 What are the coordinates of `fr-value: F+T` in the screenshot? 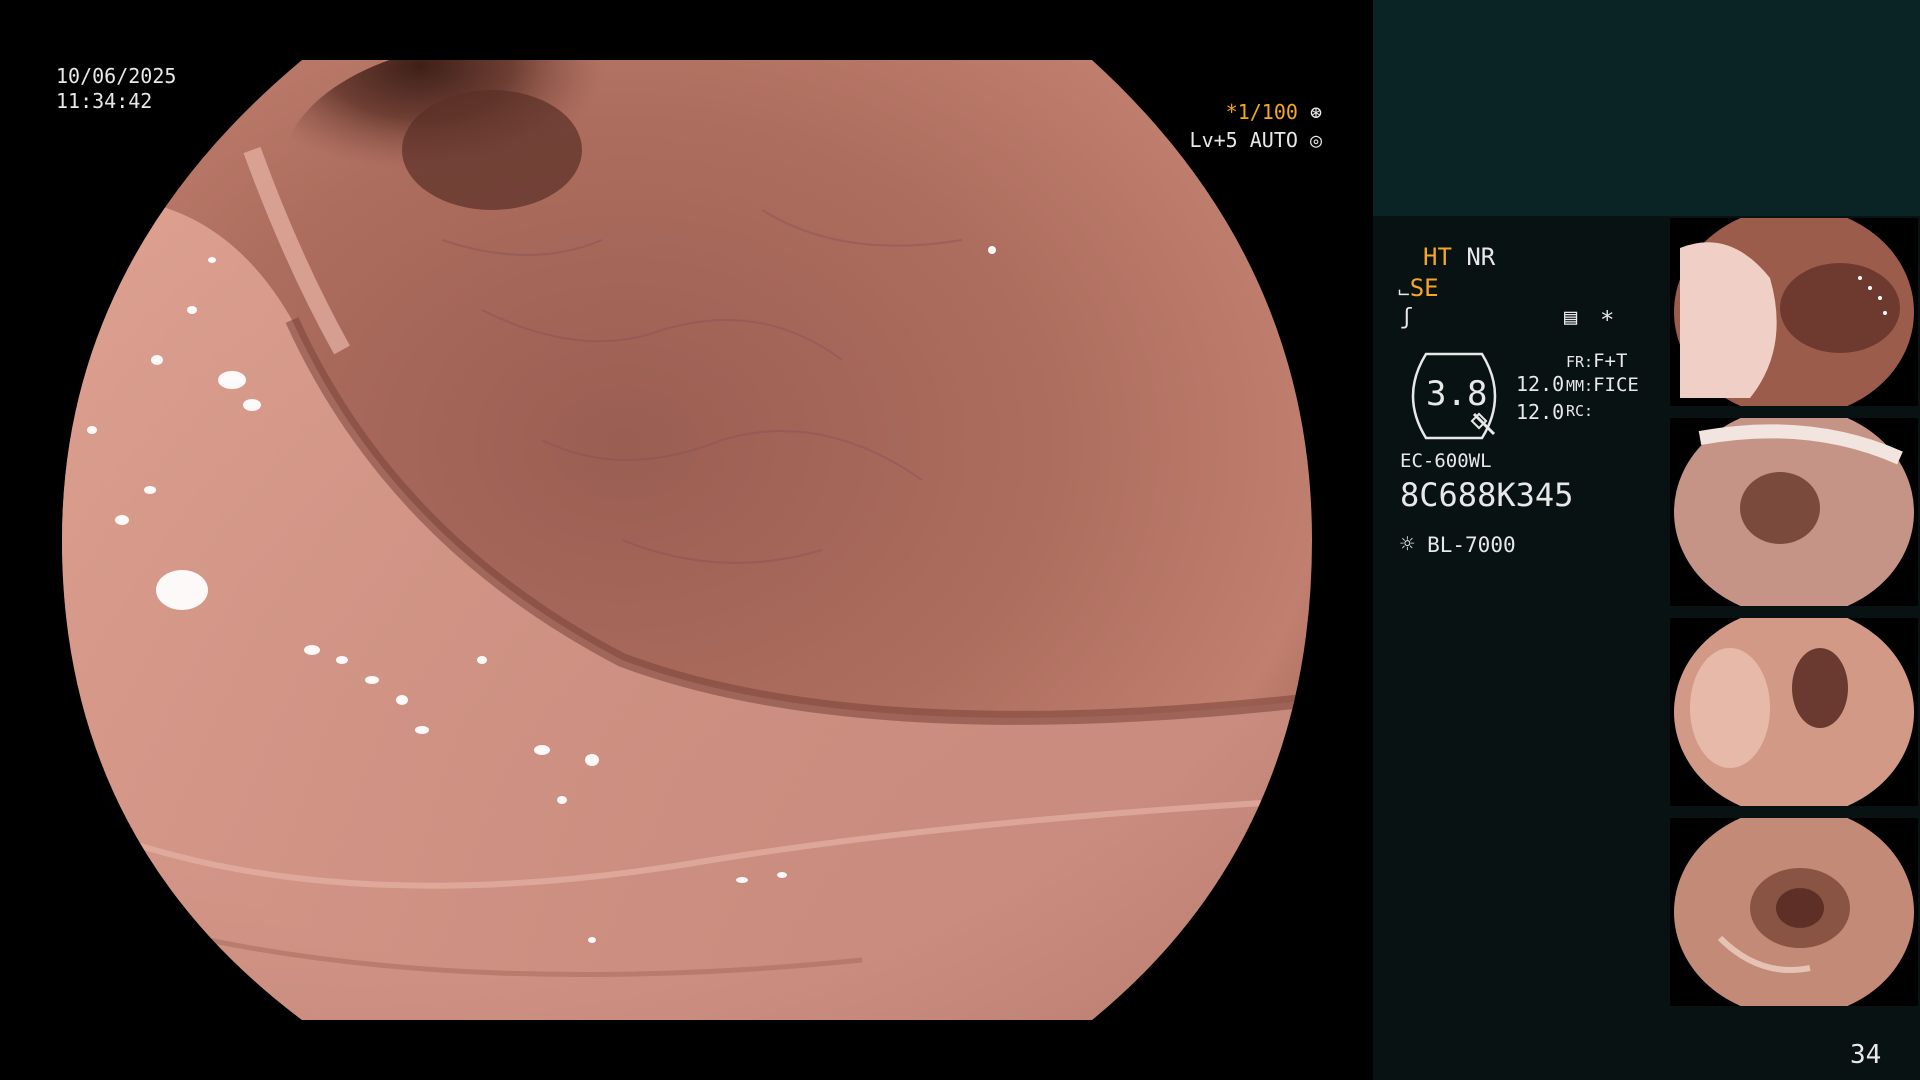 It's located at (1610, 361).